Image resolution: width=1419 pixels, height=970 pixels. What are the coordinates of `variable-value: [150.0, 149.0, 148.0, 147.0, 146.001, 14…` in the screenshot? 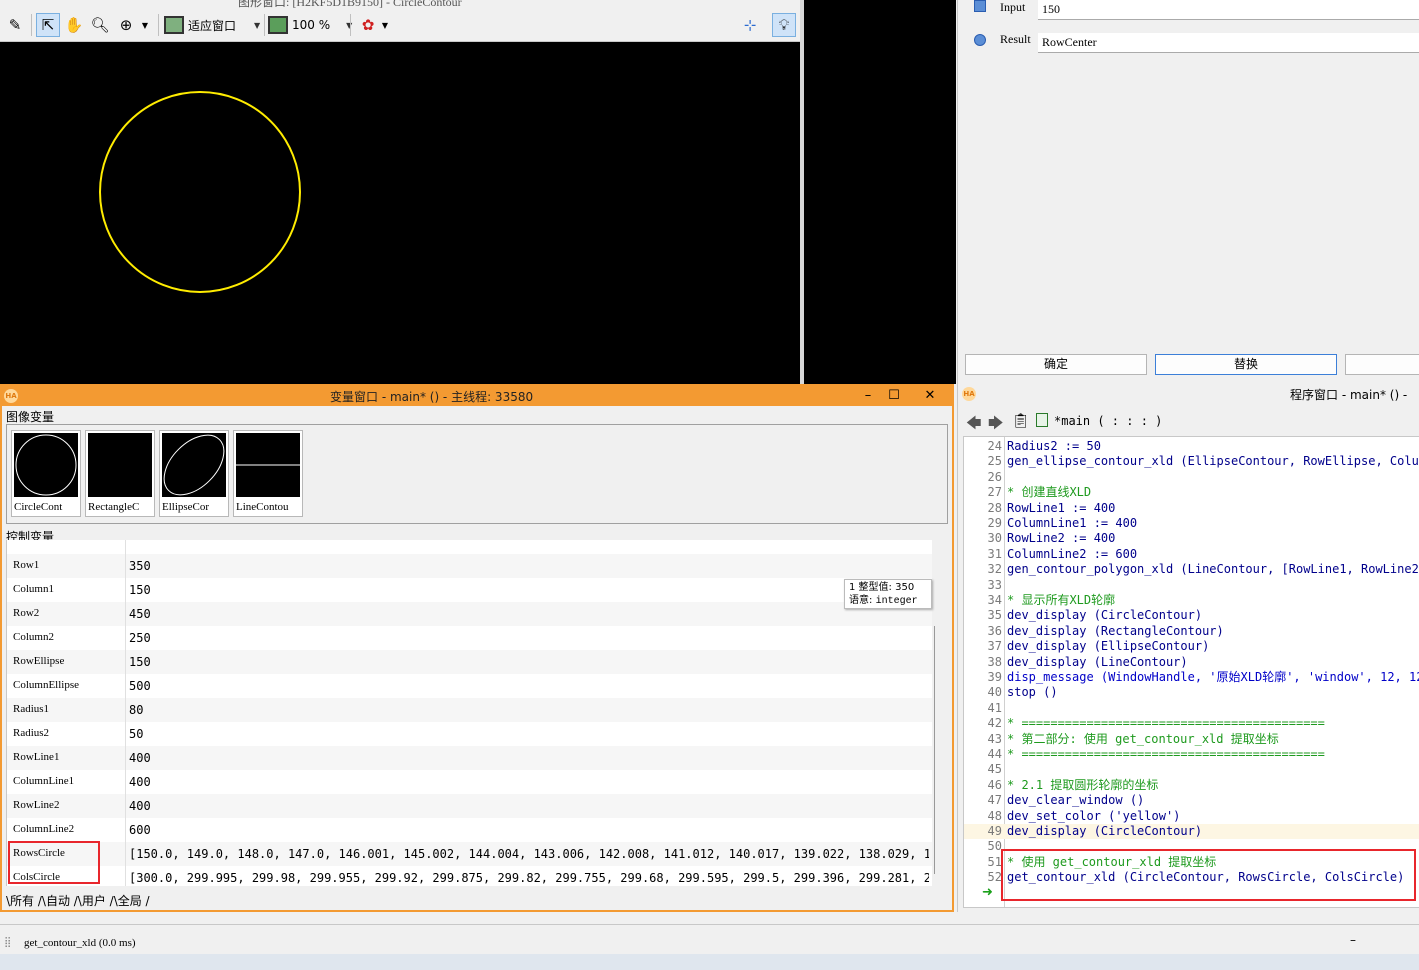 It's located at (529, 854).